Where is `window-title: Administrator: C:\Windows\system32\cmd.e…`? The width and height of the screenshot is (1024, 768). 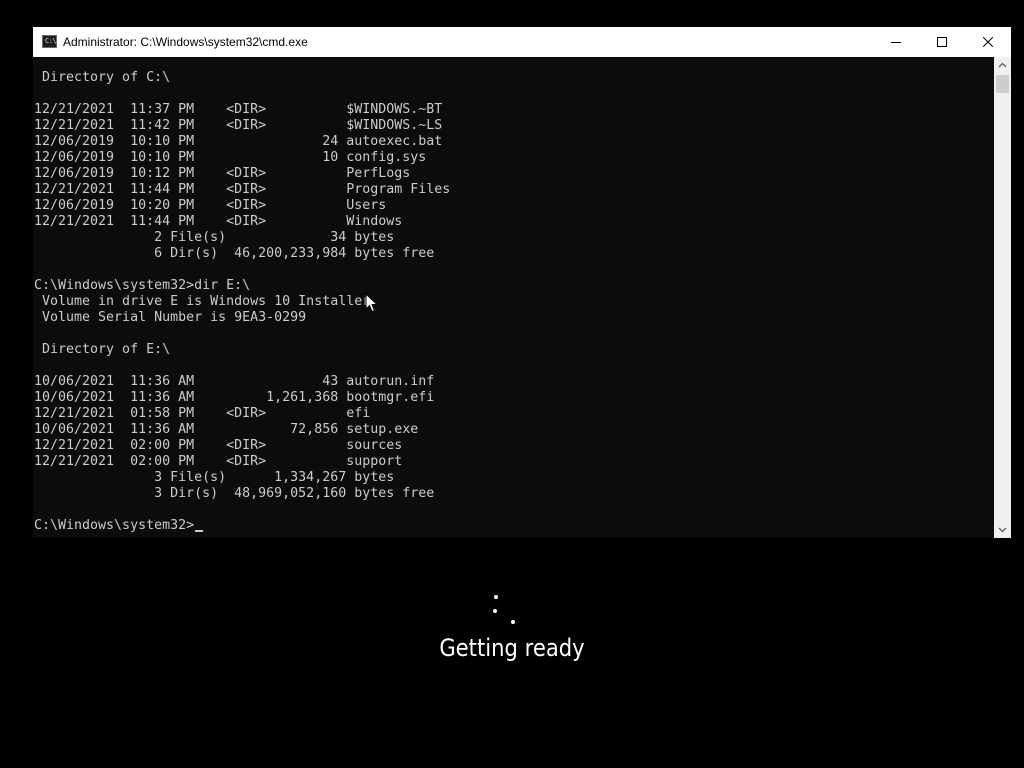
window-title: Administrator: C:\Windows\system32\cmd.e… is located at coordinates (185, 42).